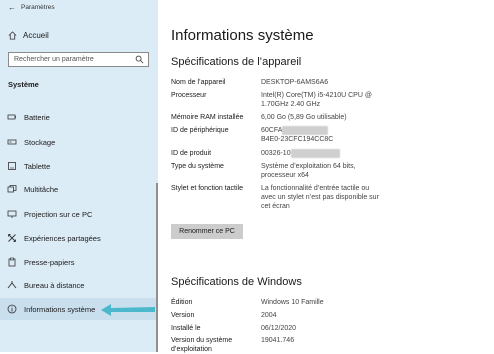  What do you see at coordinates (38, 7) in the screenshot?
I see `window-title: Paramètres` at bounding box center [38, 7].